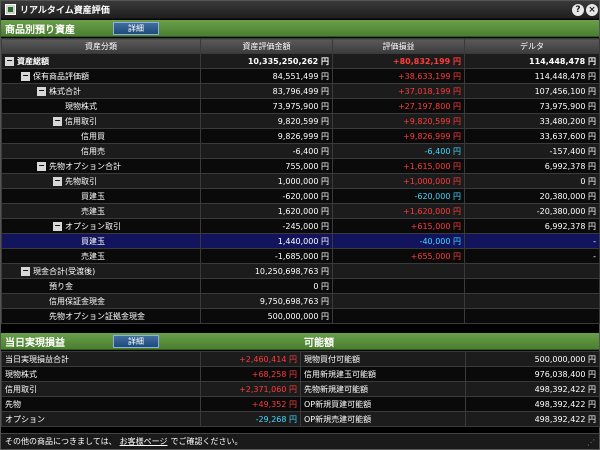 The width and height of the screenshot is (600, 450). I want to click on table-row: 預り金 0 円, so click(300, 286).